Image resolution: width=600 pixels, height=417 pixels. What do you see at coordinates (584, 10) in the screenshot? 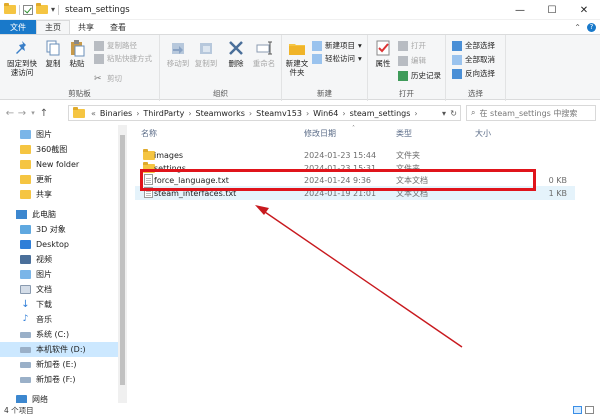
I see `close-button: ✕` at bounding box center [584, 10].